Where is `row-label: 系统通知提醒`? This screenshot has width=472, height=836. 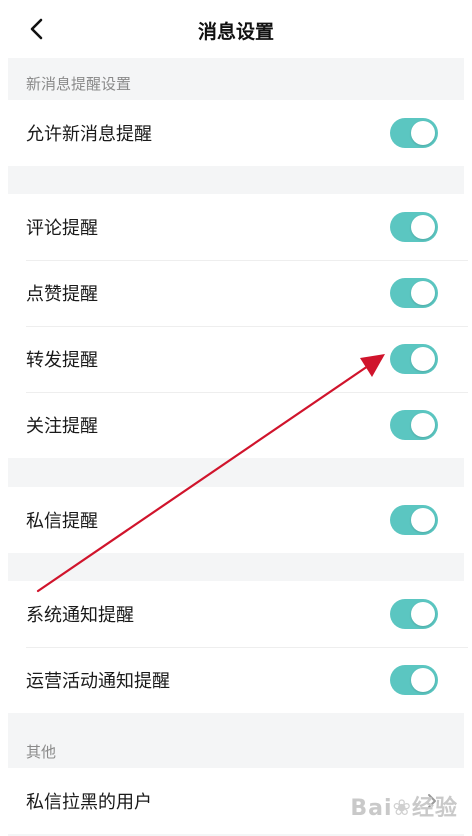 row-label: 系统通知提醒 is located at coordinates (80, 615).